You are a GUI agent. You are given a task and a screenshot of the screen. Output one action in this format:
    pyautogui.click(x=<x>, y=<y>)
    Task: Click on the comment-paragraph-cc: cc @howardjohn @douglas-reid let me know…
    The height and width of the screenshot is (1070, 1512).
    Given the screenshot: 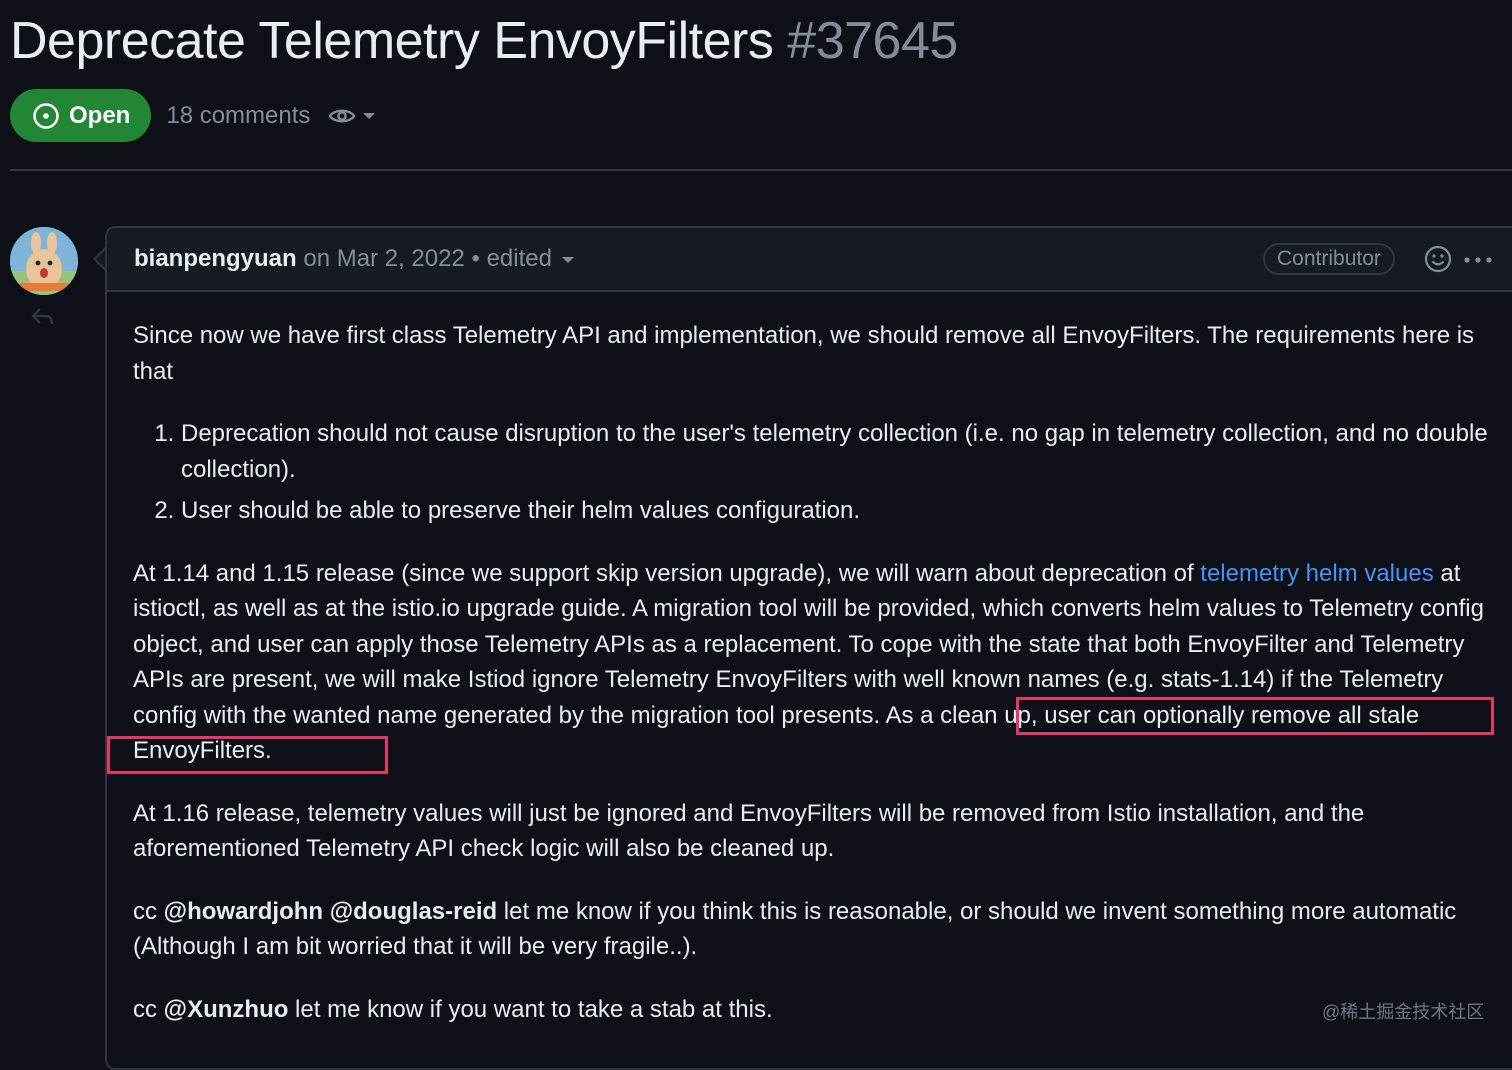 What is the action you would take?
    pyautogui.click(x=818, y=929)
    